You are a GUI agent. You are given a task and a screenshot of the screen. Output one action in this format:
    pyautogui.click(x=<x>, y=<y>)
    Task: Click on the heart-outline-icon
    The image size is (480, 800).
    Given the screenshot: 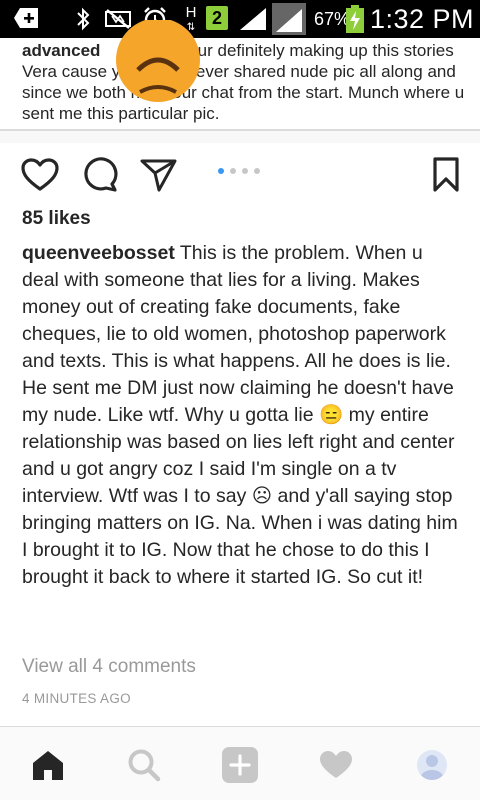 What is the action you would take?
    pyautogui.click(x=40, y=174)
    